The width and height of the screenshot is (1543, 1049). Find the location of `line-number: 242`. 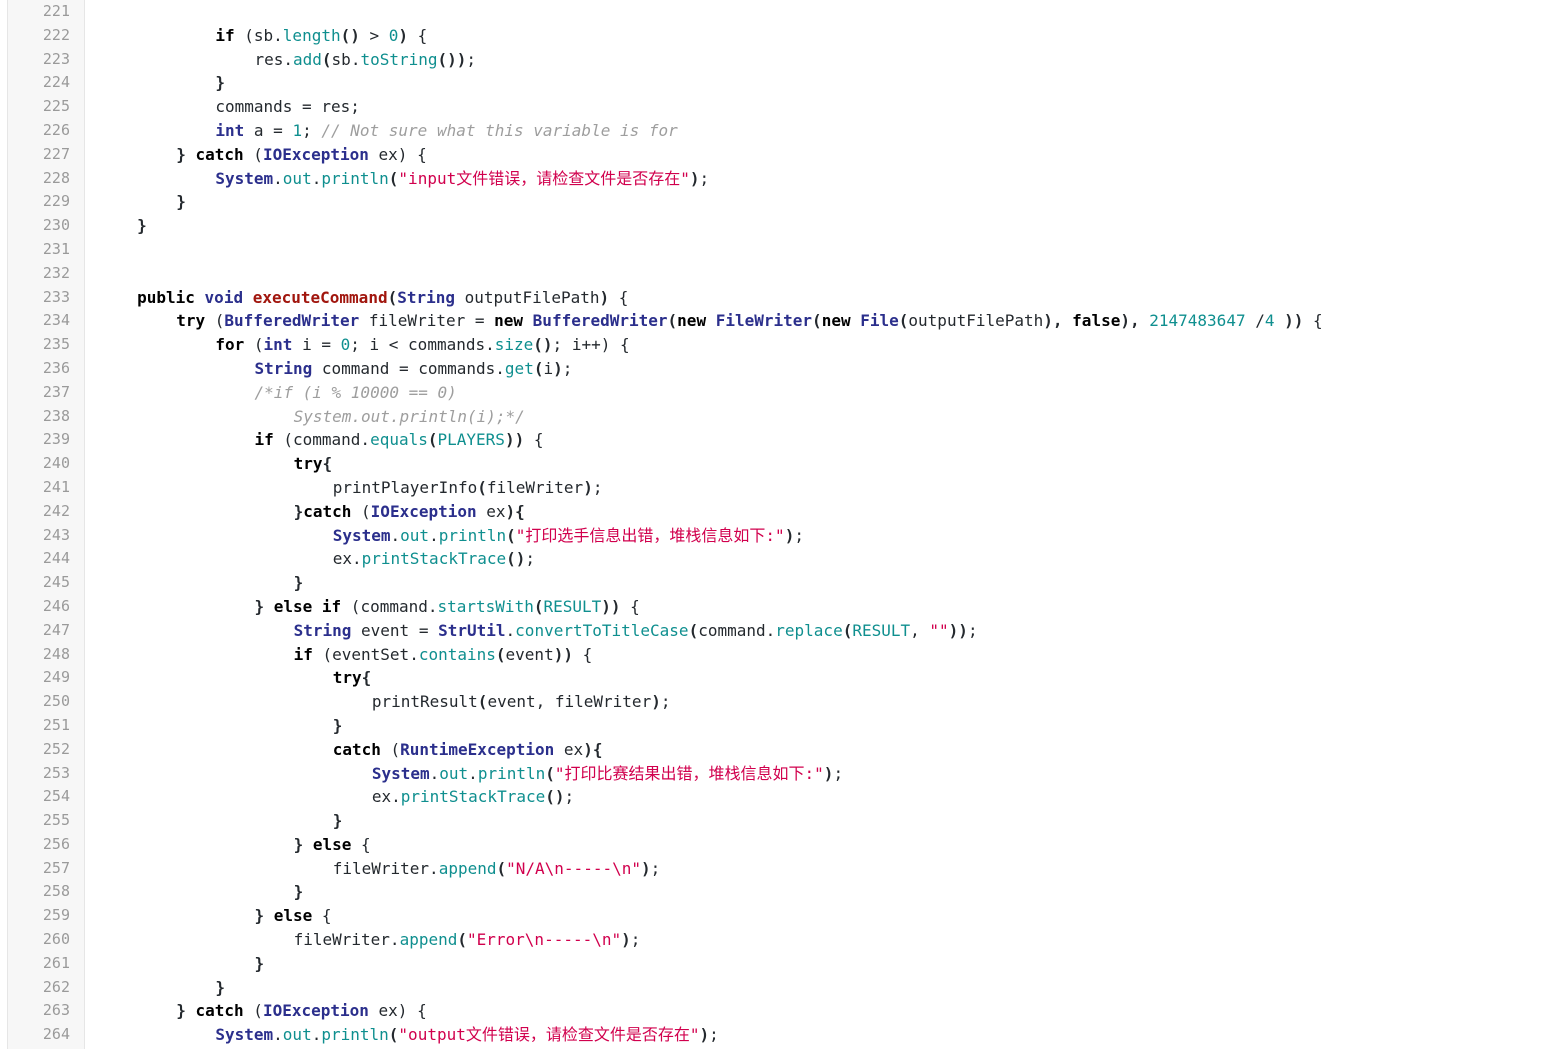

line-number: 242 is located at coordinates (56, 510).